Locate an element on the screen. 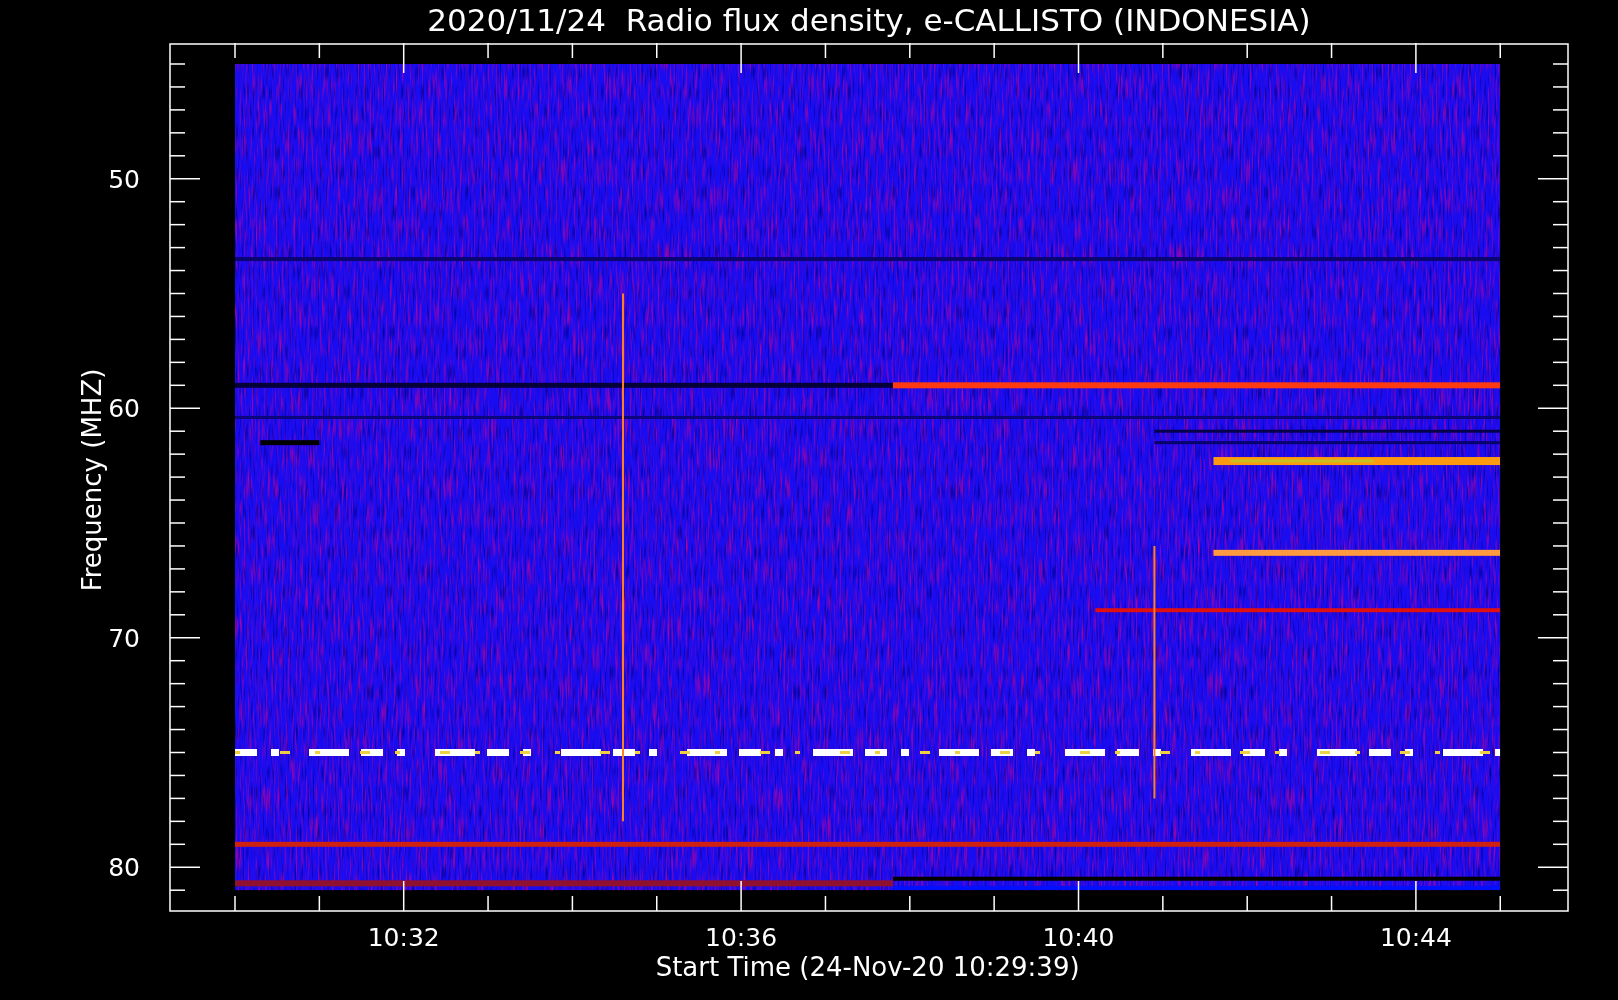  chart-title: 2020/11/24 Radio flux density, e-CALLISTO (INDONESIA) is located at coordinates (869, 20).